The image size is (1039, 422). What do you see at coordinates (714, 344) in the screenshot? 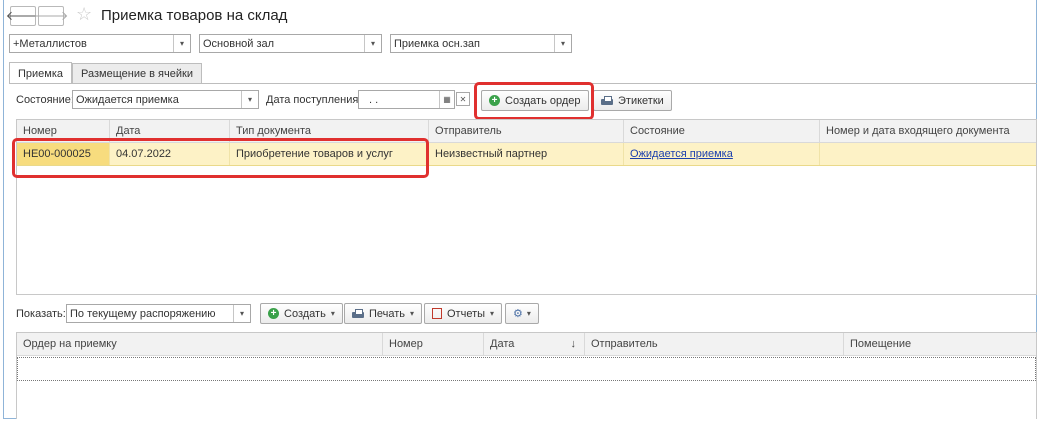
I see `column-order-sender: Отправитель` at bounding box center [714, 344].